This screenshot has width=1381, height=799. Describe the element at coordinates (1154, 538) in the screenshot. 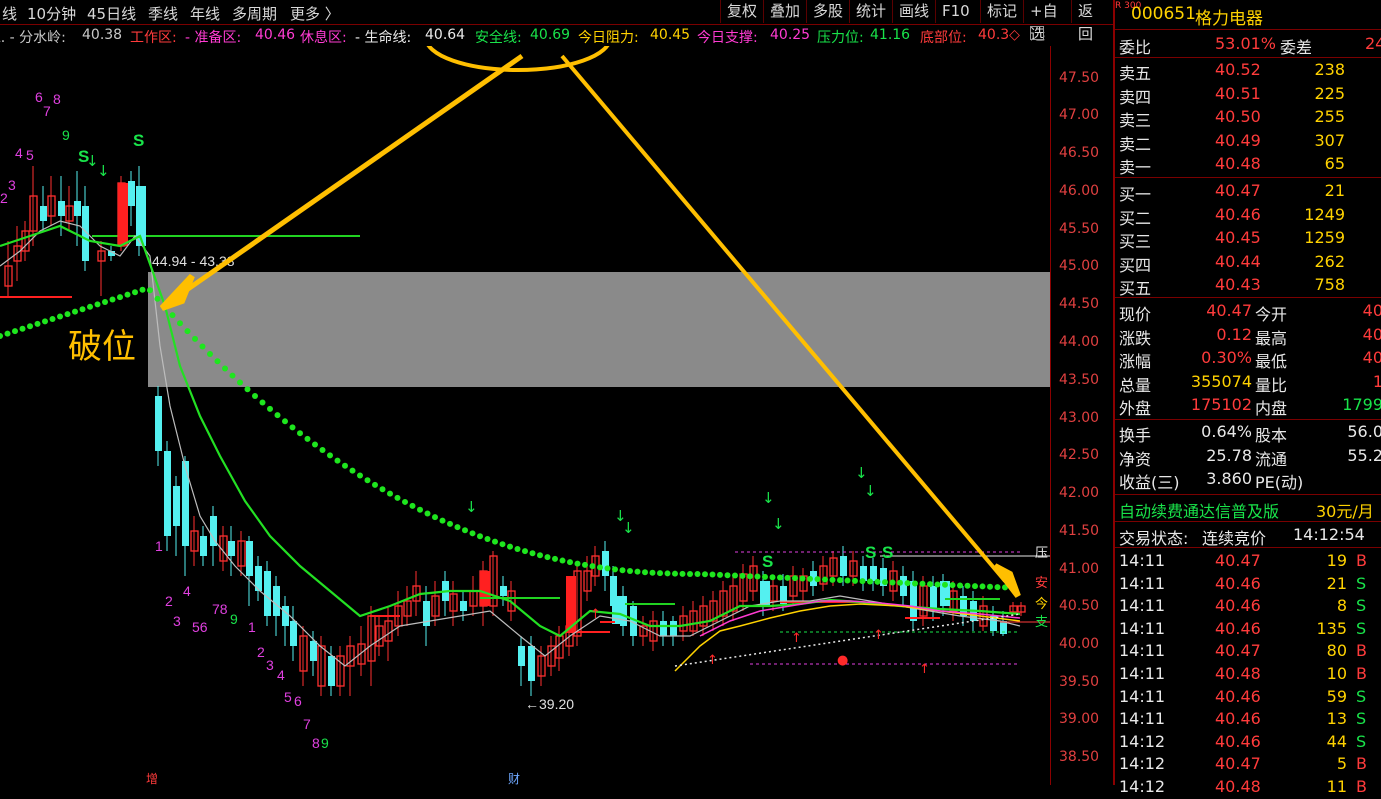

I see `trade-state-label: 交易状态:` at that location.